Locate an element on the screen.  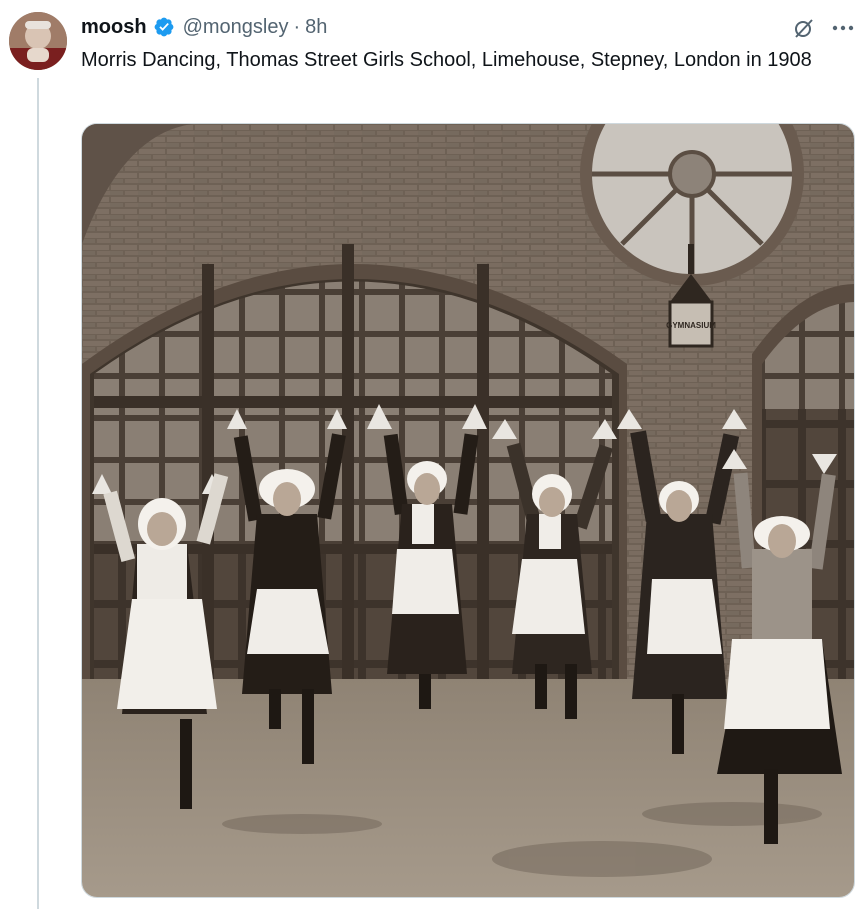
author-name: moosh is located at coordinates (114, 27).